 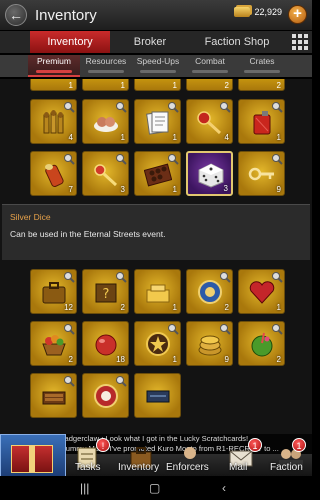 What do you see at coordinates (53, 343) in the screenshot?
I see `item-slot-fruit-basket: 2` at bounding box center [53, 343].